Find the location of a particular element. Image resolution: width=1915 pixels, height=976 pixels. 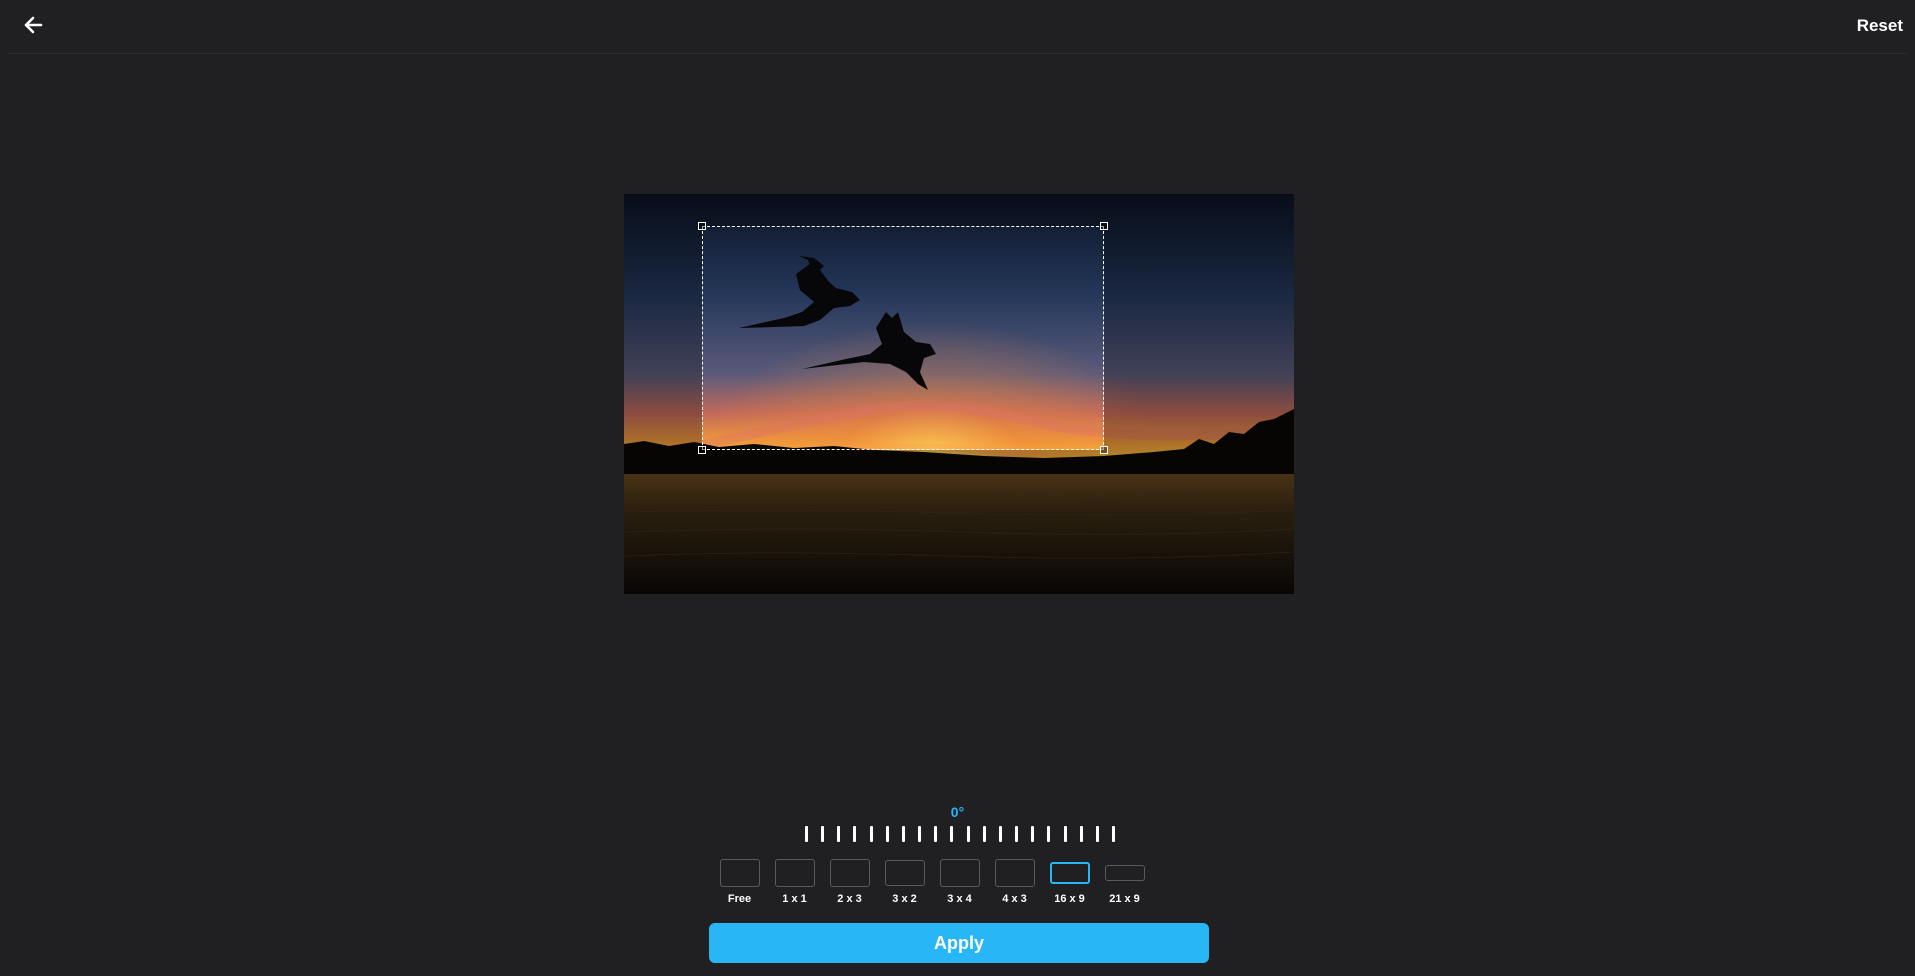

rotation-angle-label: 0° is located at coordinates (957, 812).